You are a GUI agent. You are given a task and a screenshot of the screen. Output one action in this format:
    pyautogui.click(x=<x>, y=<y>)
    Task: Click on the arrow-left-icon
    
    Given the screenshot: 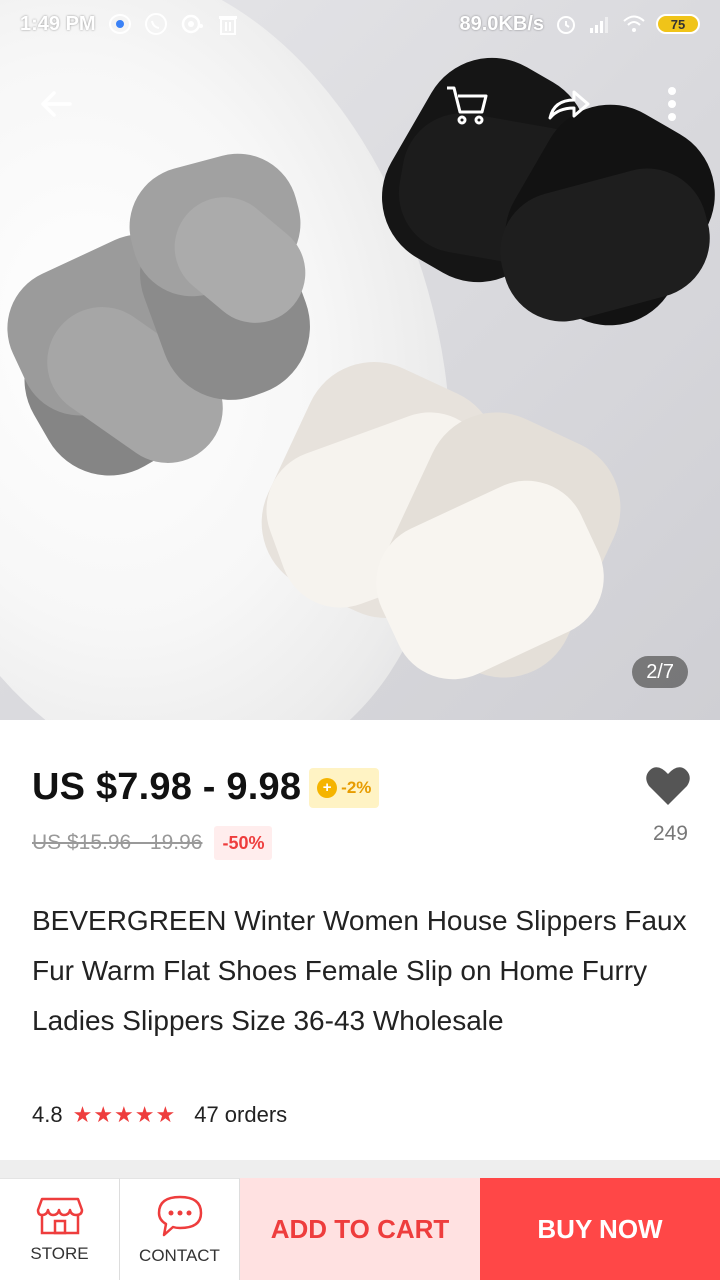 What is the action you would take?
    pyautogui.click(x=56, y=104)
    